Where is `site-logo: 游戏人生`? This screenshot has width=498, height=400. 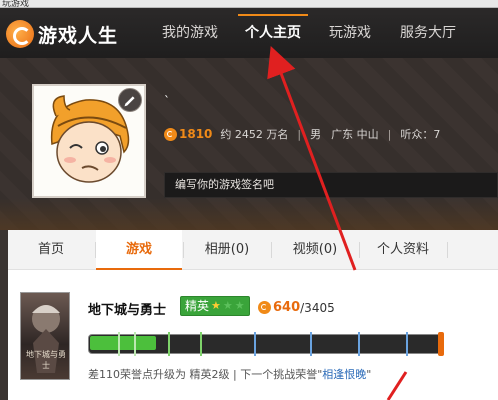
site-logo: 游戏人生 is located at coordinates (62, 34).